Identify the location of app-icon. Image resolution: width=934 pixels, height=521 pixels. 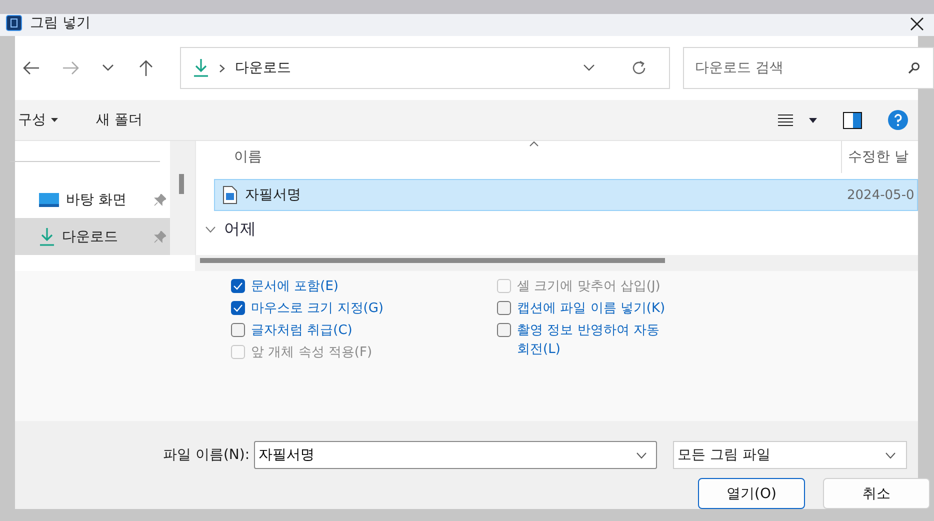
(14, 23).